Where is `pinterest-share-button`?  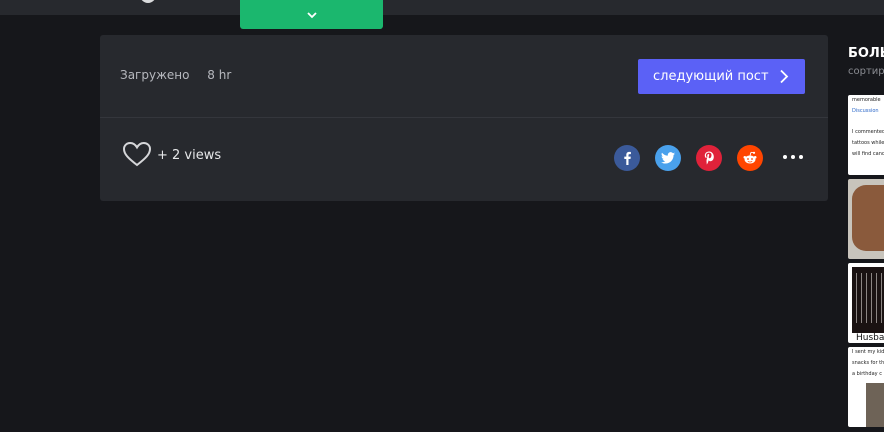
pinterest-share-button is located at coordinates (709, 158).